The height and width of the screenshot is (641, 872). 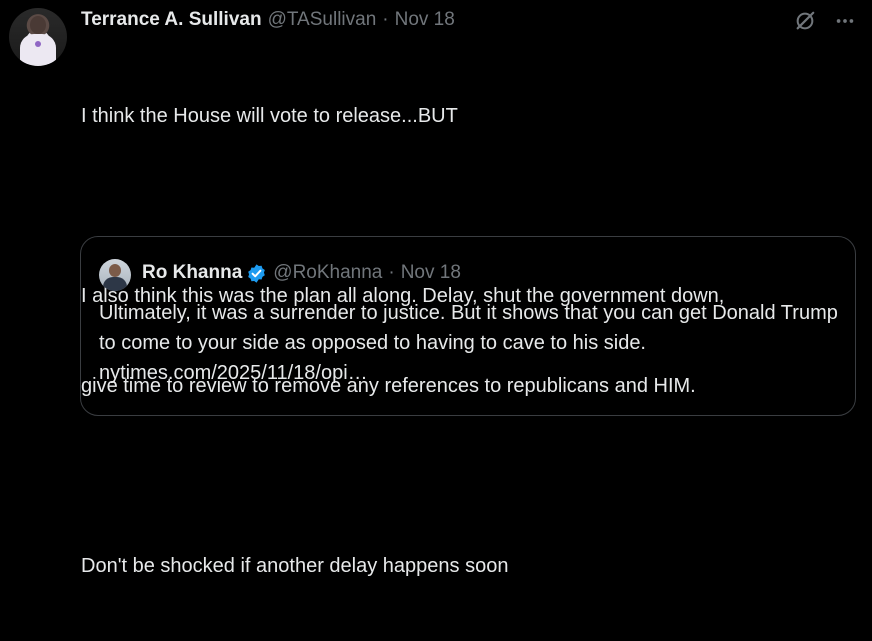 I want to click on more-icon, so click(x=845, y=21).